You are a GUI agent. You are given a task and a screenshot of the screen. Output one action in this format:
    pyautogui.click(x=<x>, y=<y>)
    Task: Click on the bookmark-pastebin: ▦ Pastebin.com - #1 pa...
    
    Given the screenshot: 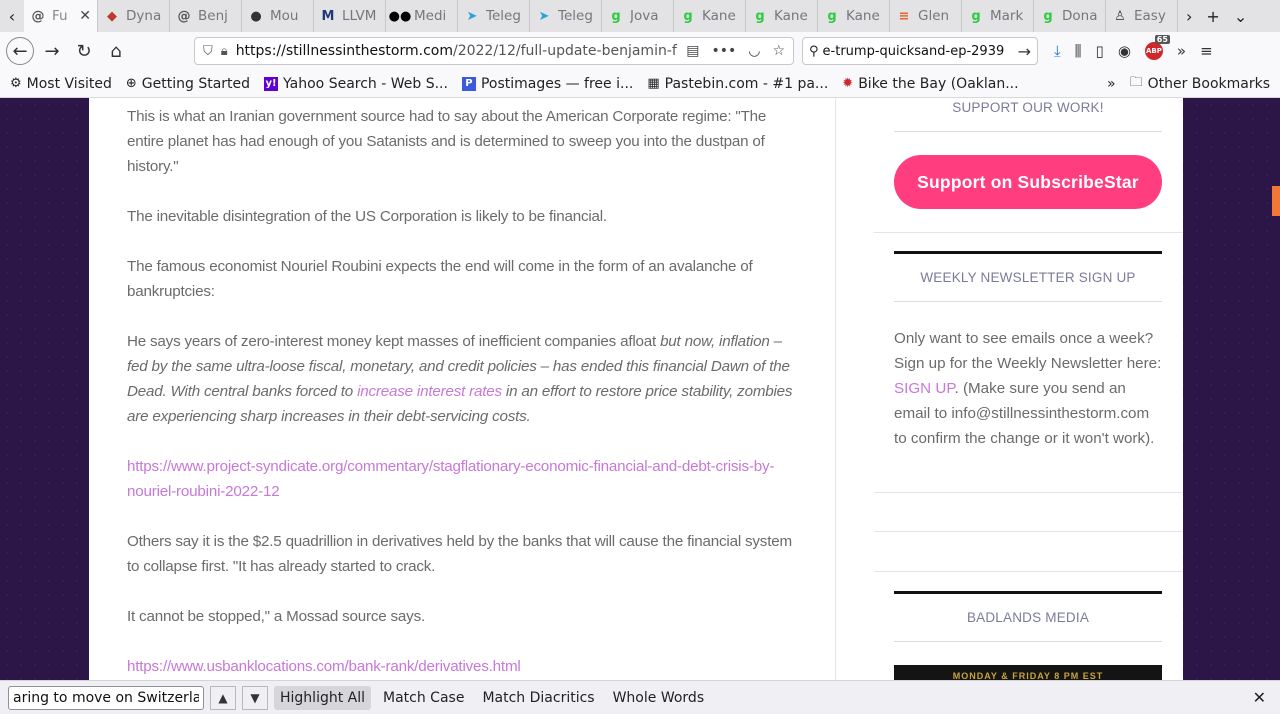 What is the action you would take?
    pyautogui.click(x=737, y=84)
    